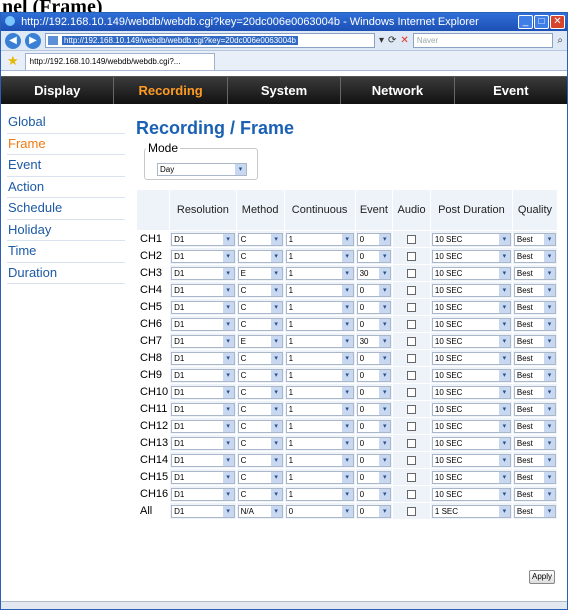  I want to click on mode-select: Day ▾, so click(202, 169).